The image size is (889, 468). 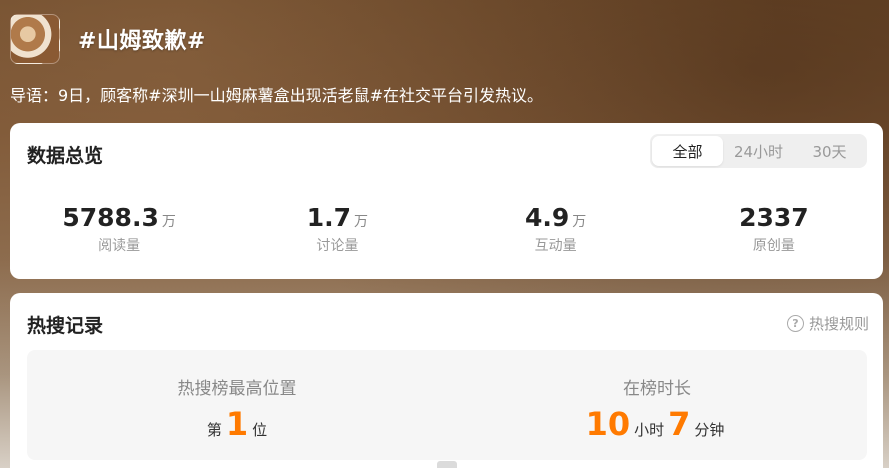 I want to click on peak-prefix: 第, so click(x=214, y=430).